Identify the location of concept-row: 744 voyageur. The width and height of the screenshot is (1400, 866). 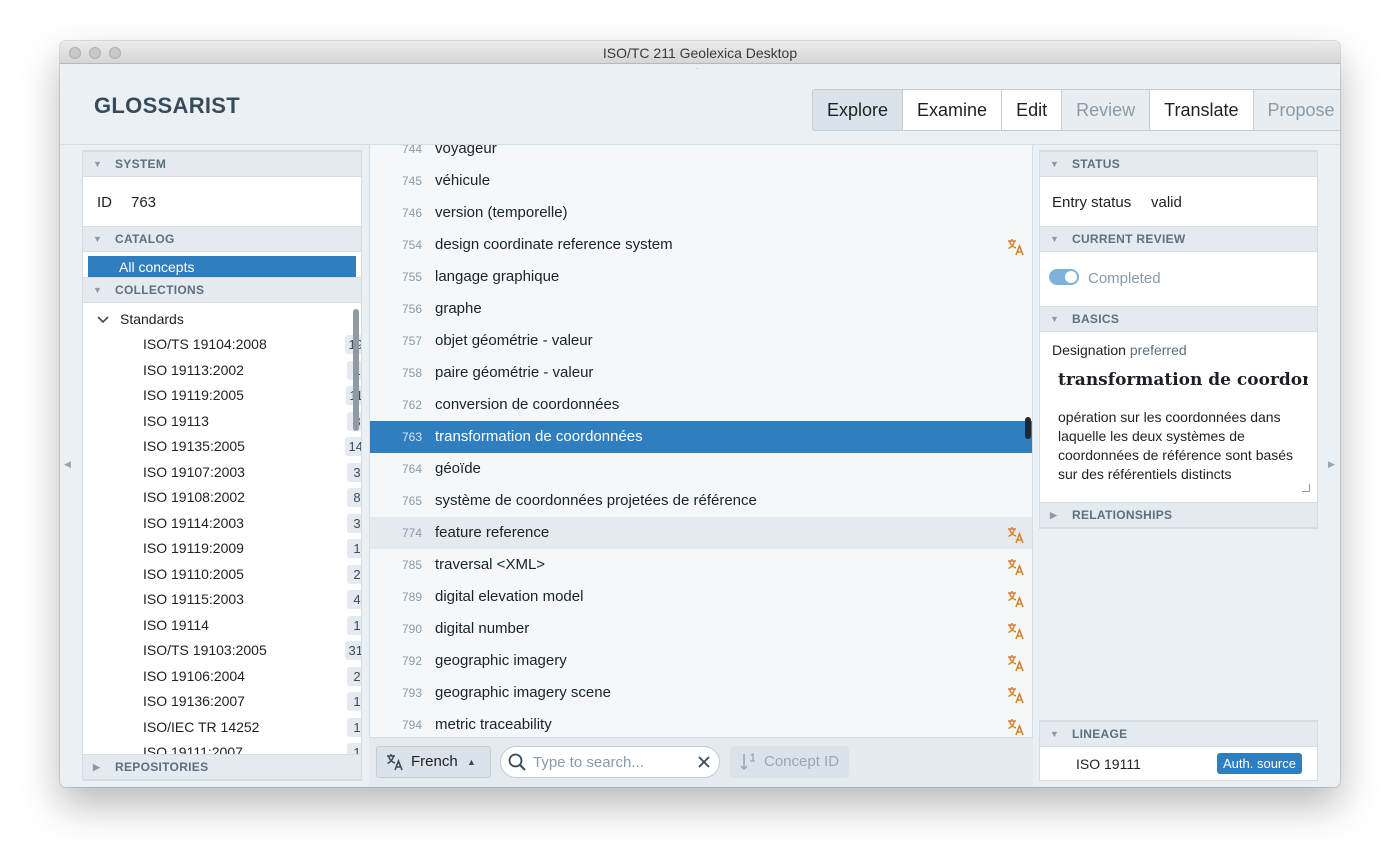
(701, 155).